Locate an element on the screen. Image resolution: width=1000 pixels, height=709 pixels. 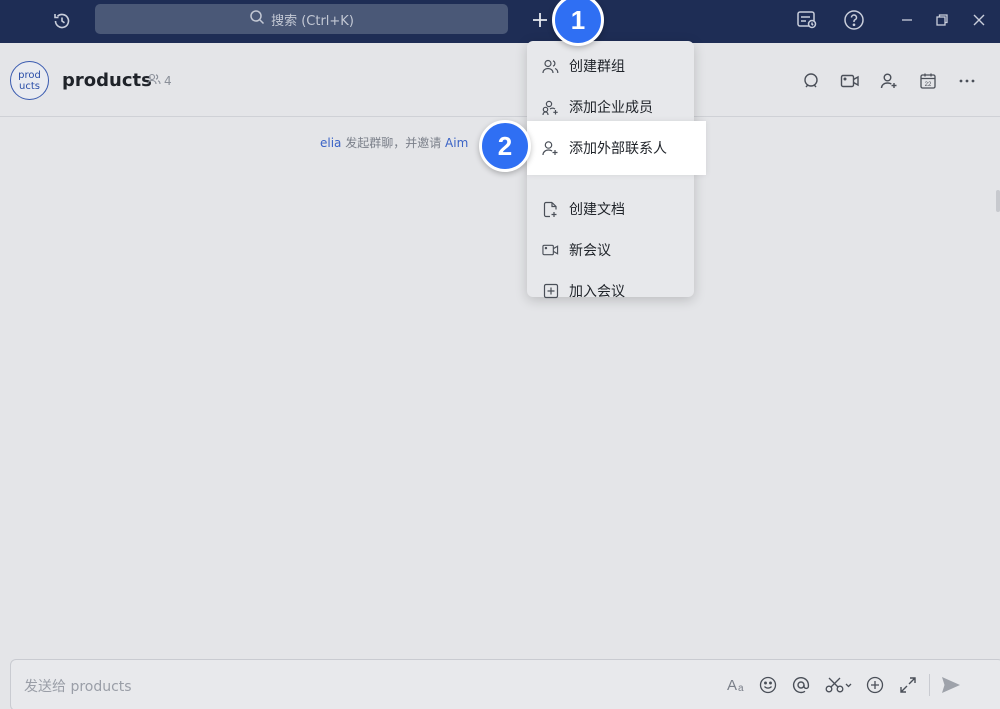
help-icon is located at coordinates (854, 20).